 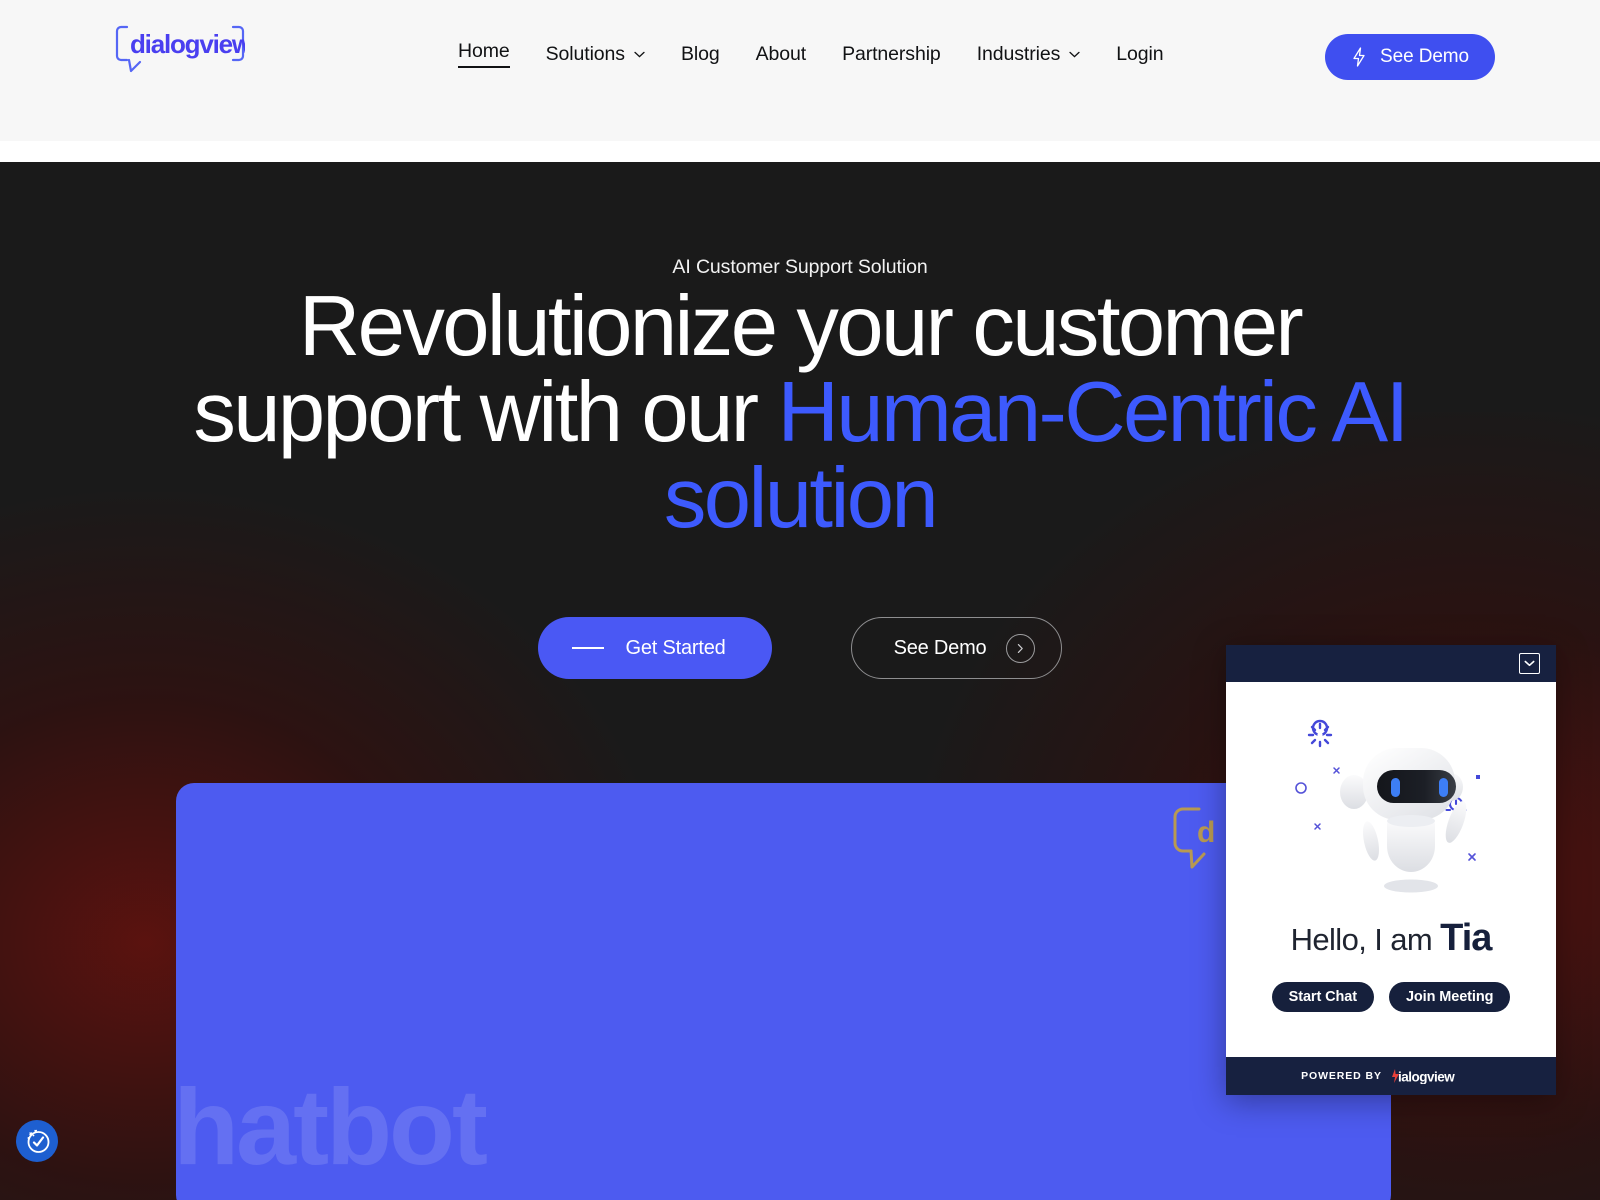 I want to click on panel-speech-bubble-icon: d, so click(x=1202, y=845).